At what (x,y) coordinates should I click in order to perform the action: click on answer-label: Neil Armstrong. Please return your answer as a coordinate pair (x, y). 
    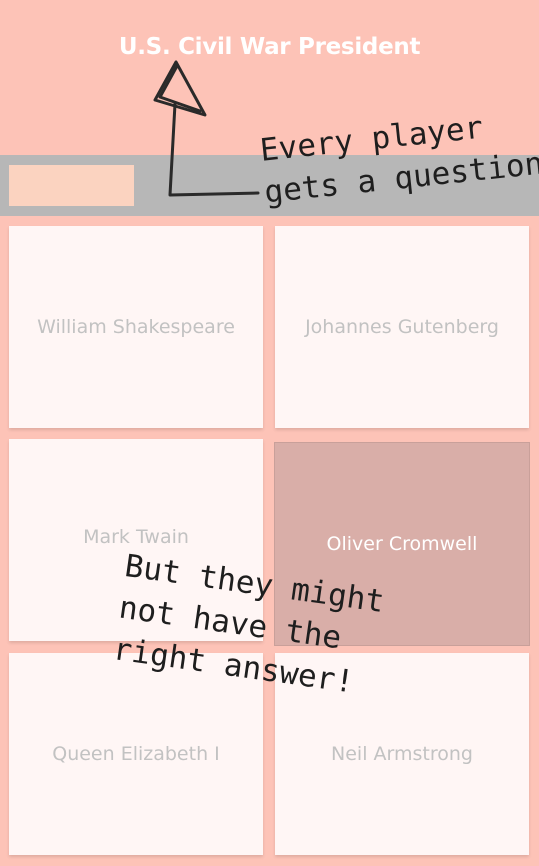
    Looking at the image, I should click on (402, 754).